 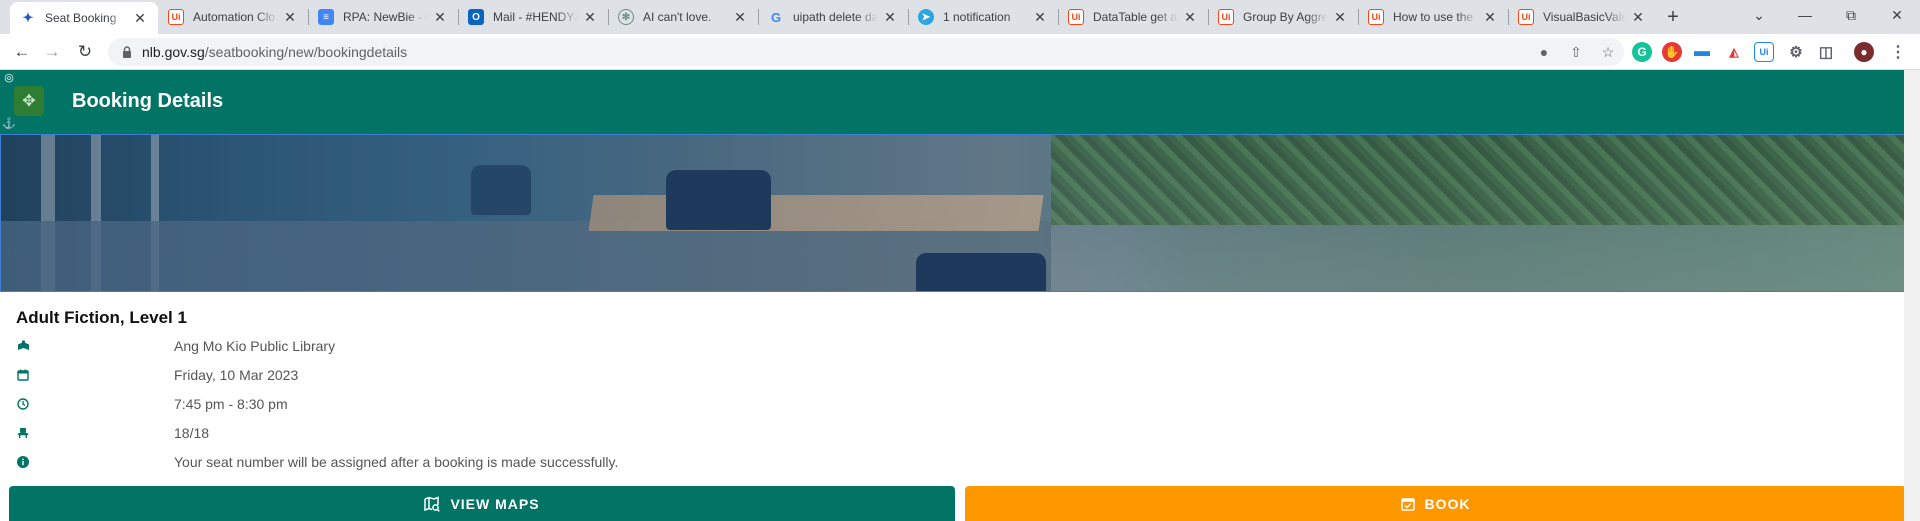 What do you see at coordinates (255, 346) in the screenshot?
I see `detail-text: Ang Mo Kio Public Library` at bounding box center [255, 346].